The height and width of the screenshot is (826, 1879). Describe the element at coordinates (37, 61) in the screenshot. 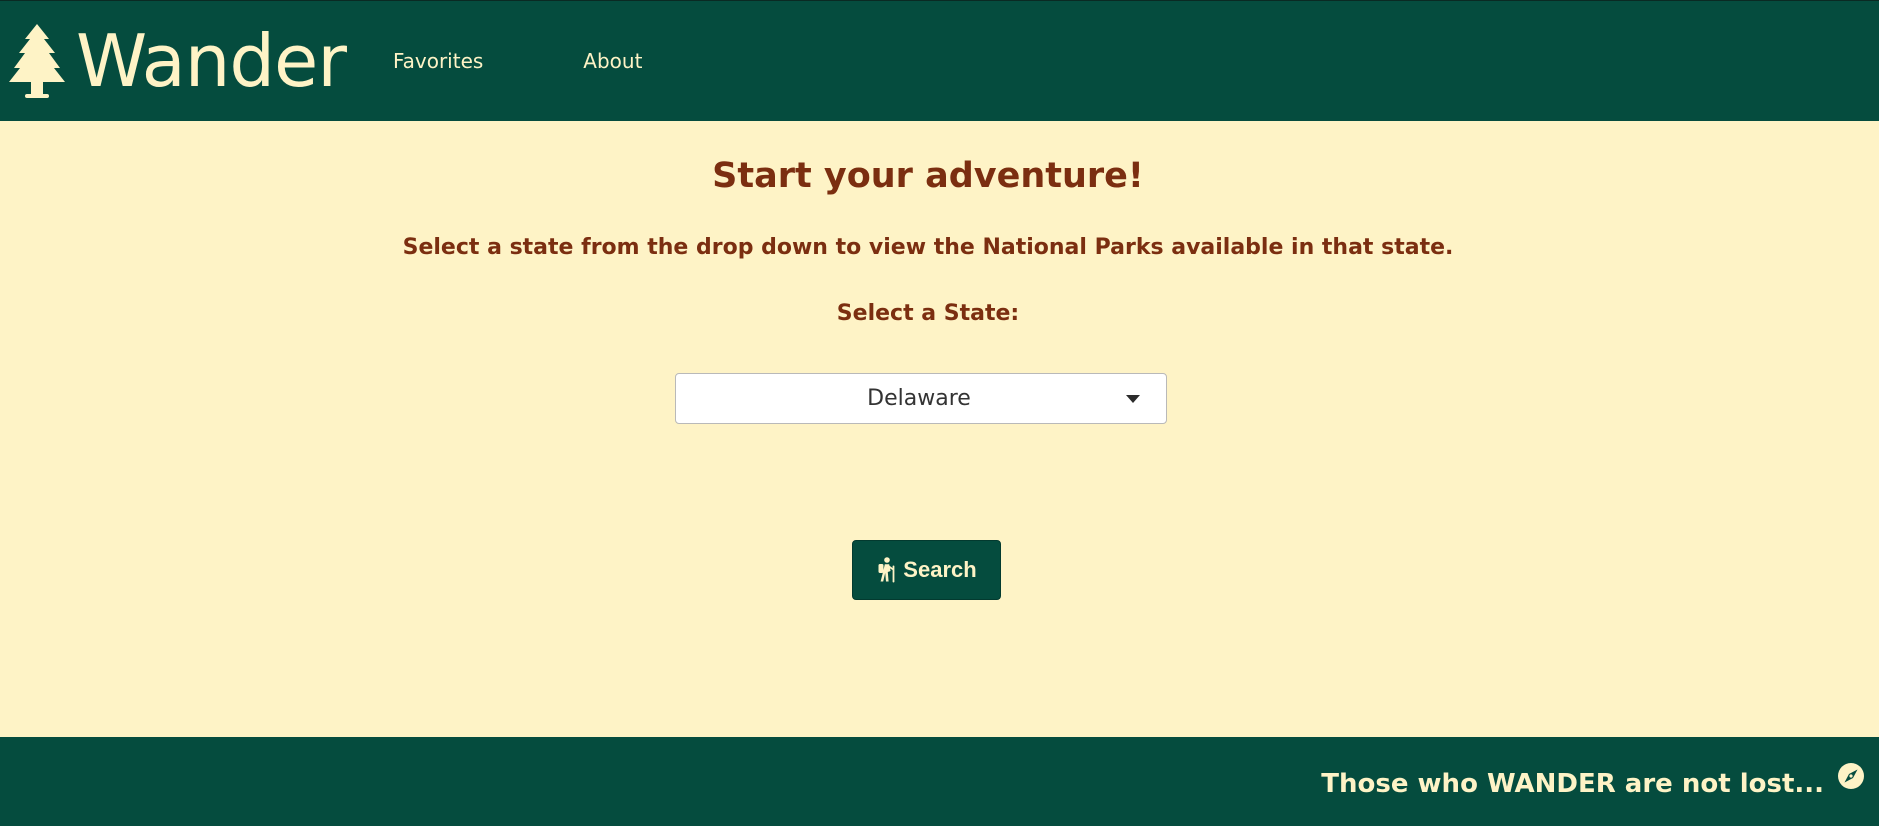

I see `tree-icon` at that location.